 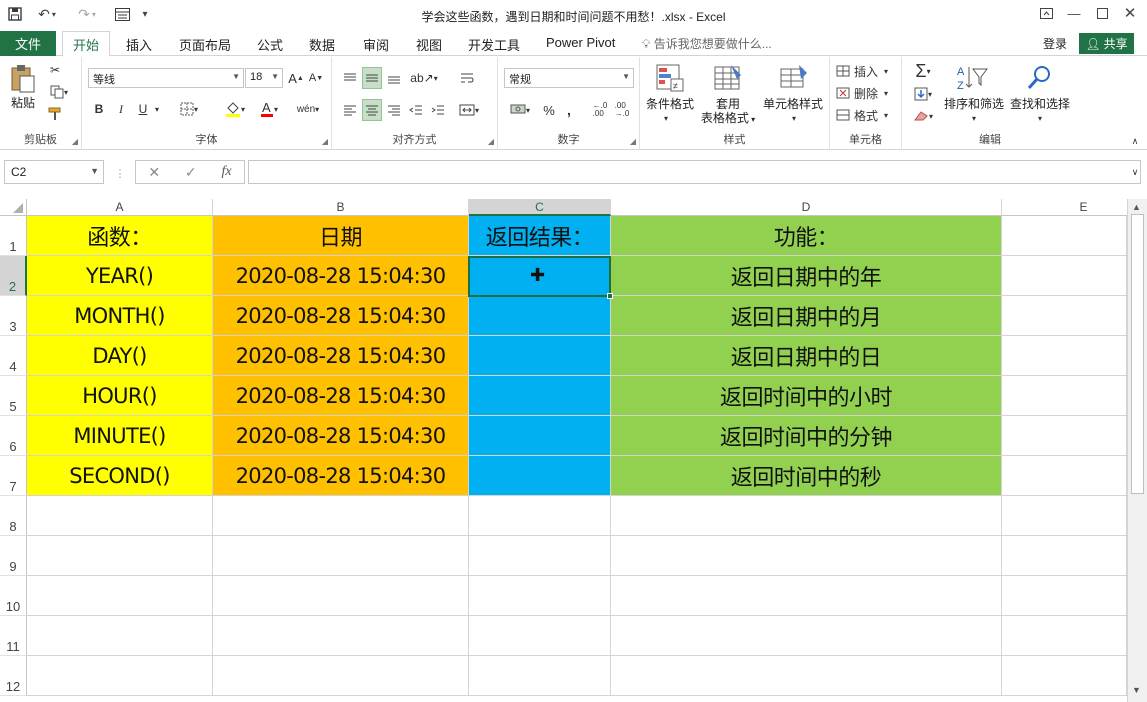 I want to click on align-right-icon, so click(x=394, y=110).